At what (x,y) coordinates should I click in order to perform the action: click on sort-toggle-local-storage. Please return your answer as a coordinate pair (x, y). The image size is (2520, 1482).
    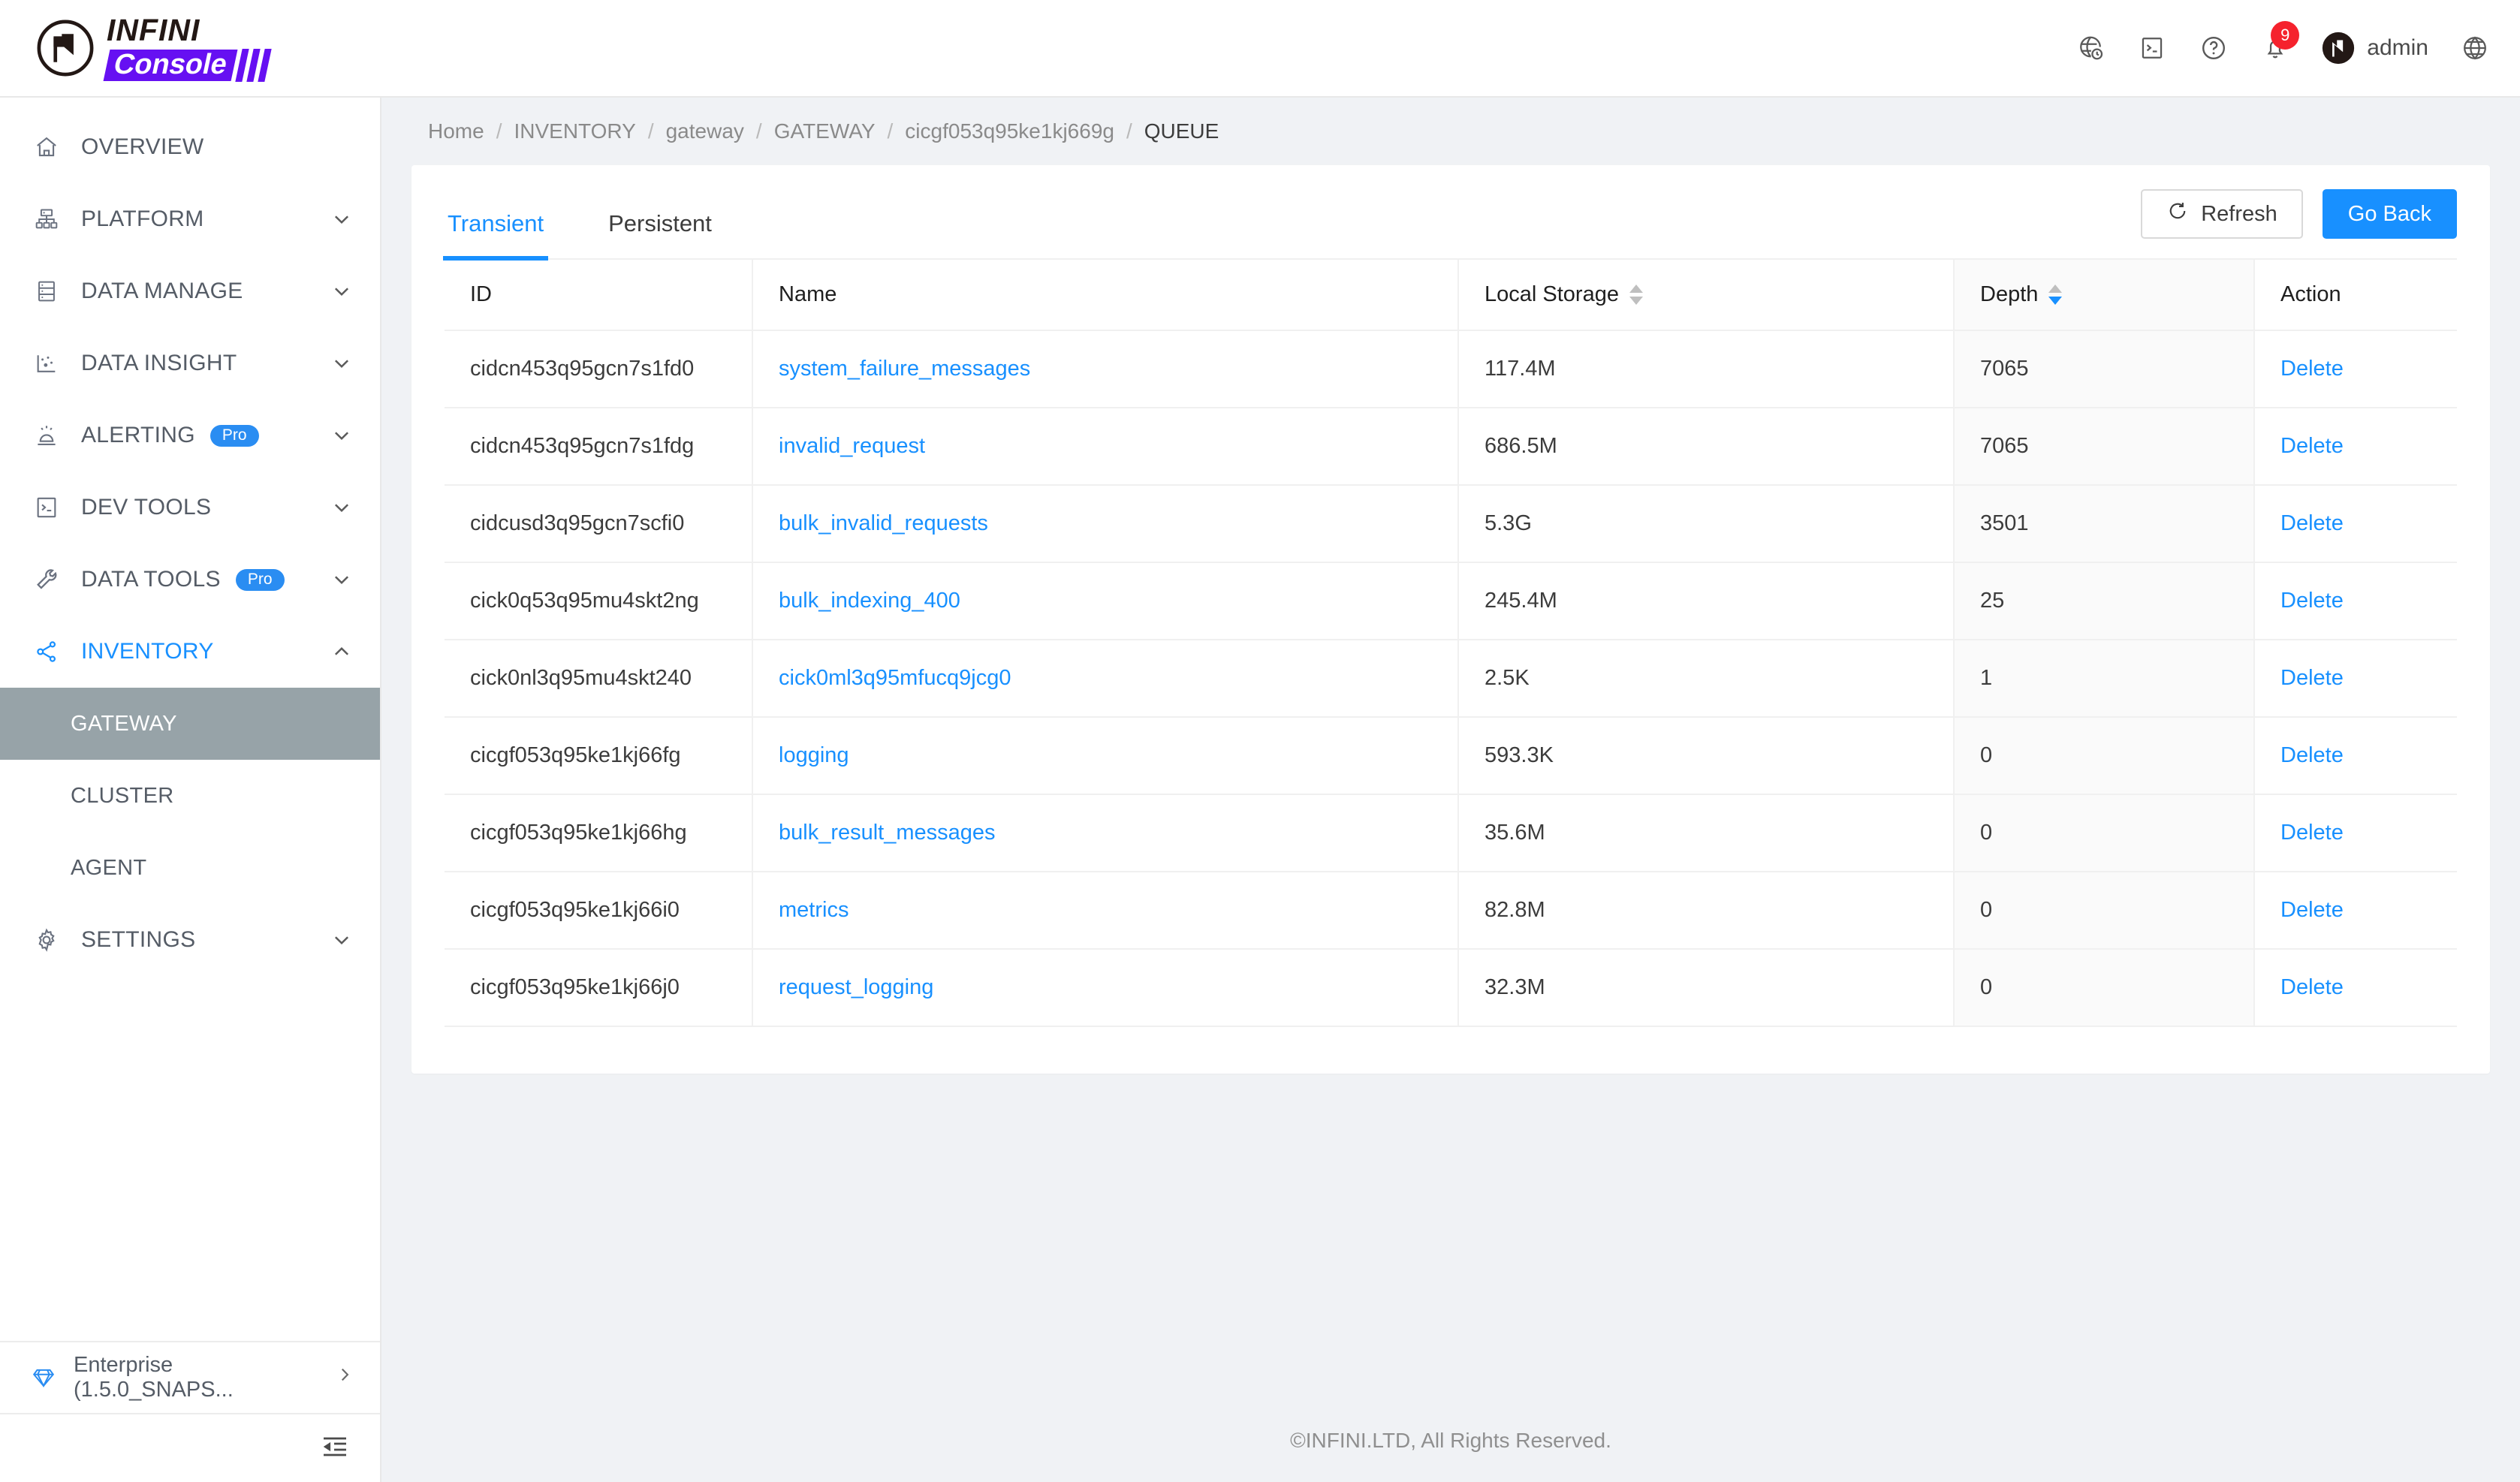
    Looking at the image, I should click on (1636, 295).